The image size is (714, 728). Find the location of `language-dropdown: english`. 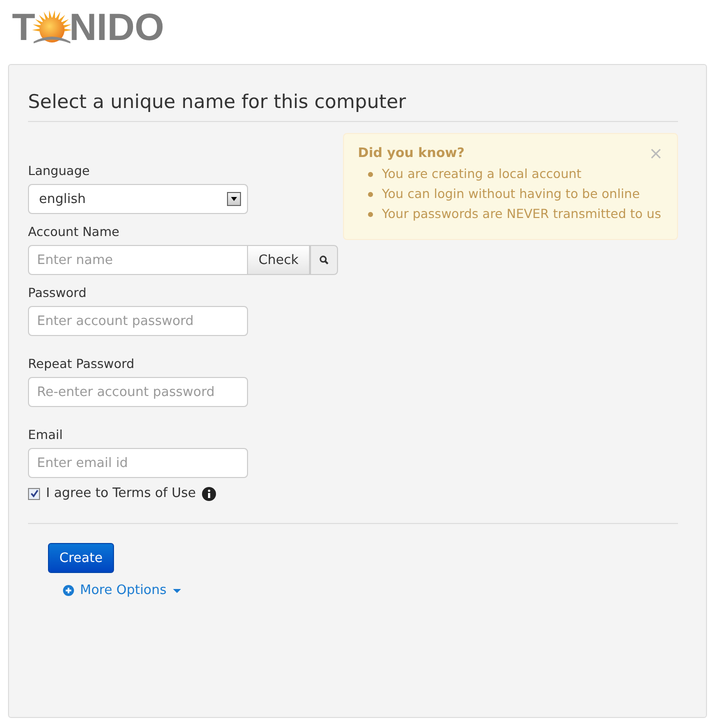

language-dropdown: english is located at coordinates (138, 199).